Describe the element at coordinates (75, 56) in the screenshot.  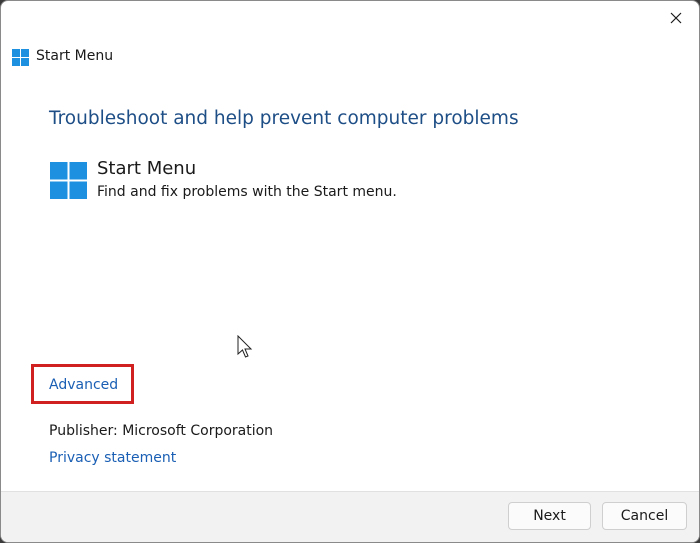
I see `window-title: Start Menu` at that location.